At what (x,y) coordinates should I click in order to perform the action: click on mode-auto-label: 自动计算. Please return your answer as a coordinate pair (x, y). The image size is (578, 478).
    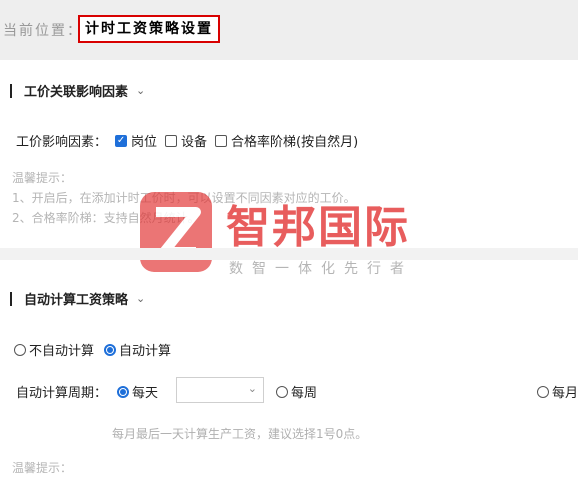
    Looking at the image, I should click on (145, 349).